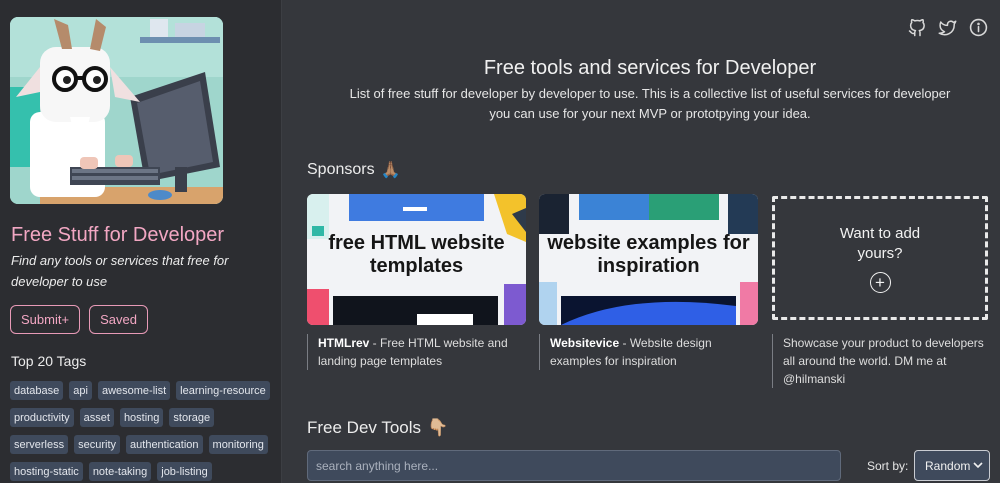 This screenshot has width=1000, height=483. What do you see at coordinates (650, 68) in the screenshot?
I see `page-title: Free tools and services for Developer` at bounding box center [650, 68].